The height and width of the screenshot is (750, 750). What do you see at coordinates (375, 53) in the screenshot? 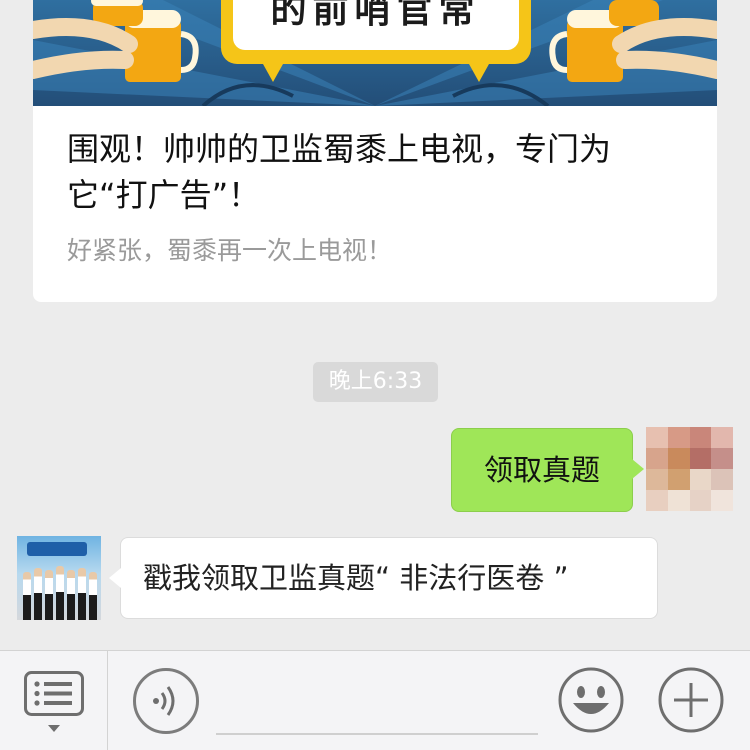
I see `article-banner-image: 的前哨官常` at bounding box center [375, 53].